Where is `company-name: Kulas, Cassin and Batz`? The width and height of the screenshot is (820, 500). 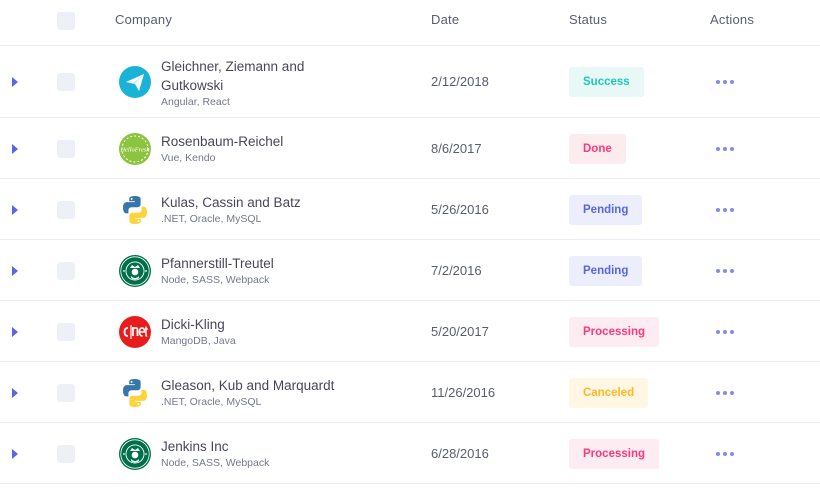 company-name: Kulas, Cassin and Batz is located at coordinates (231, 202).